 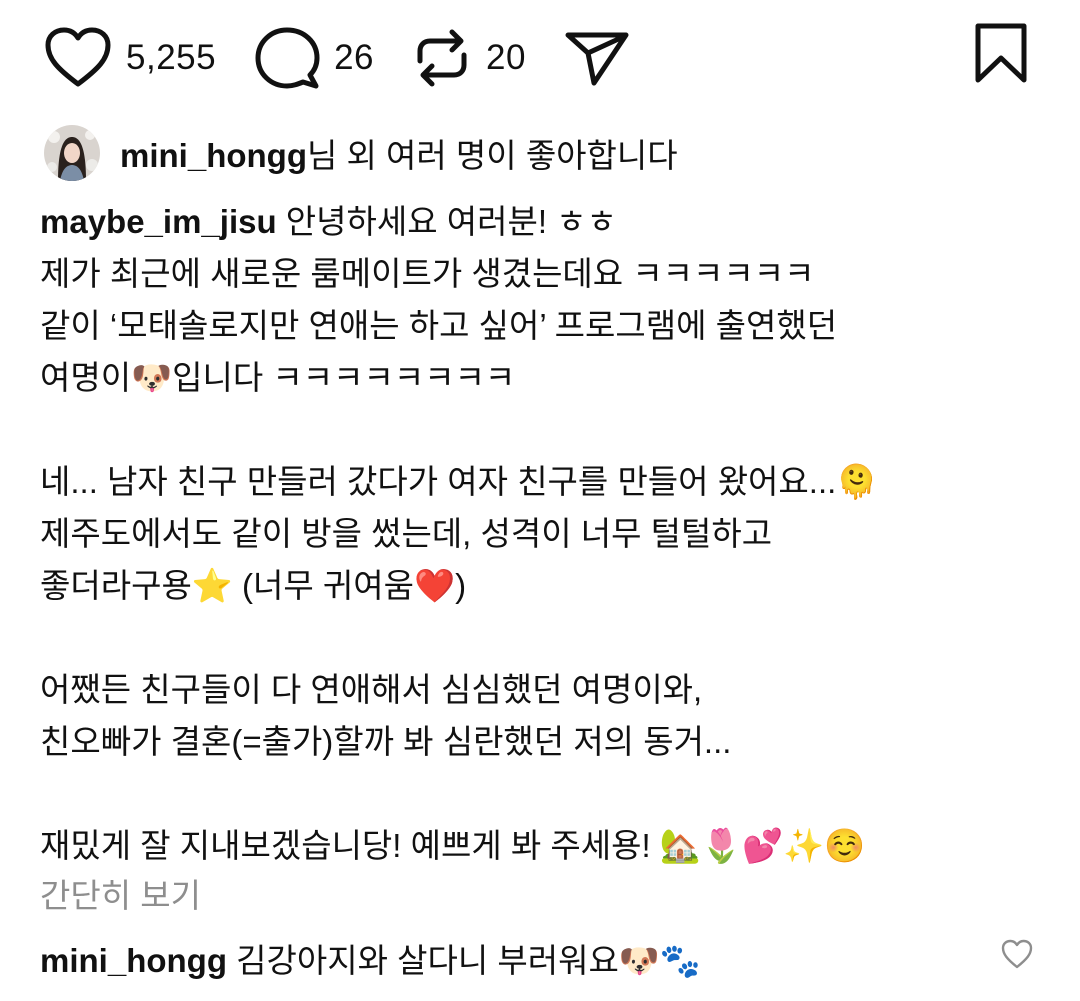 What do you see at coordinates (446, 221) in the screenshot?
I see `caption-text: 안녕하세요 여러분! ㅎㅎ` at bounding box center [446, 221].